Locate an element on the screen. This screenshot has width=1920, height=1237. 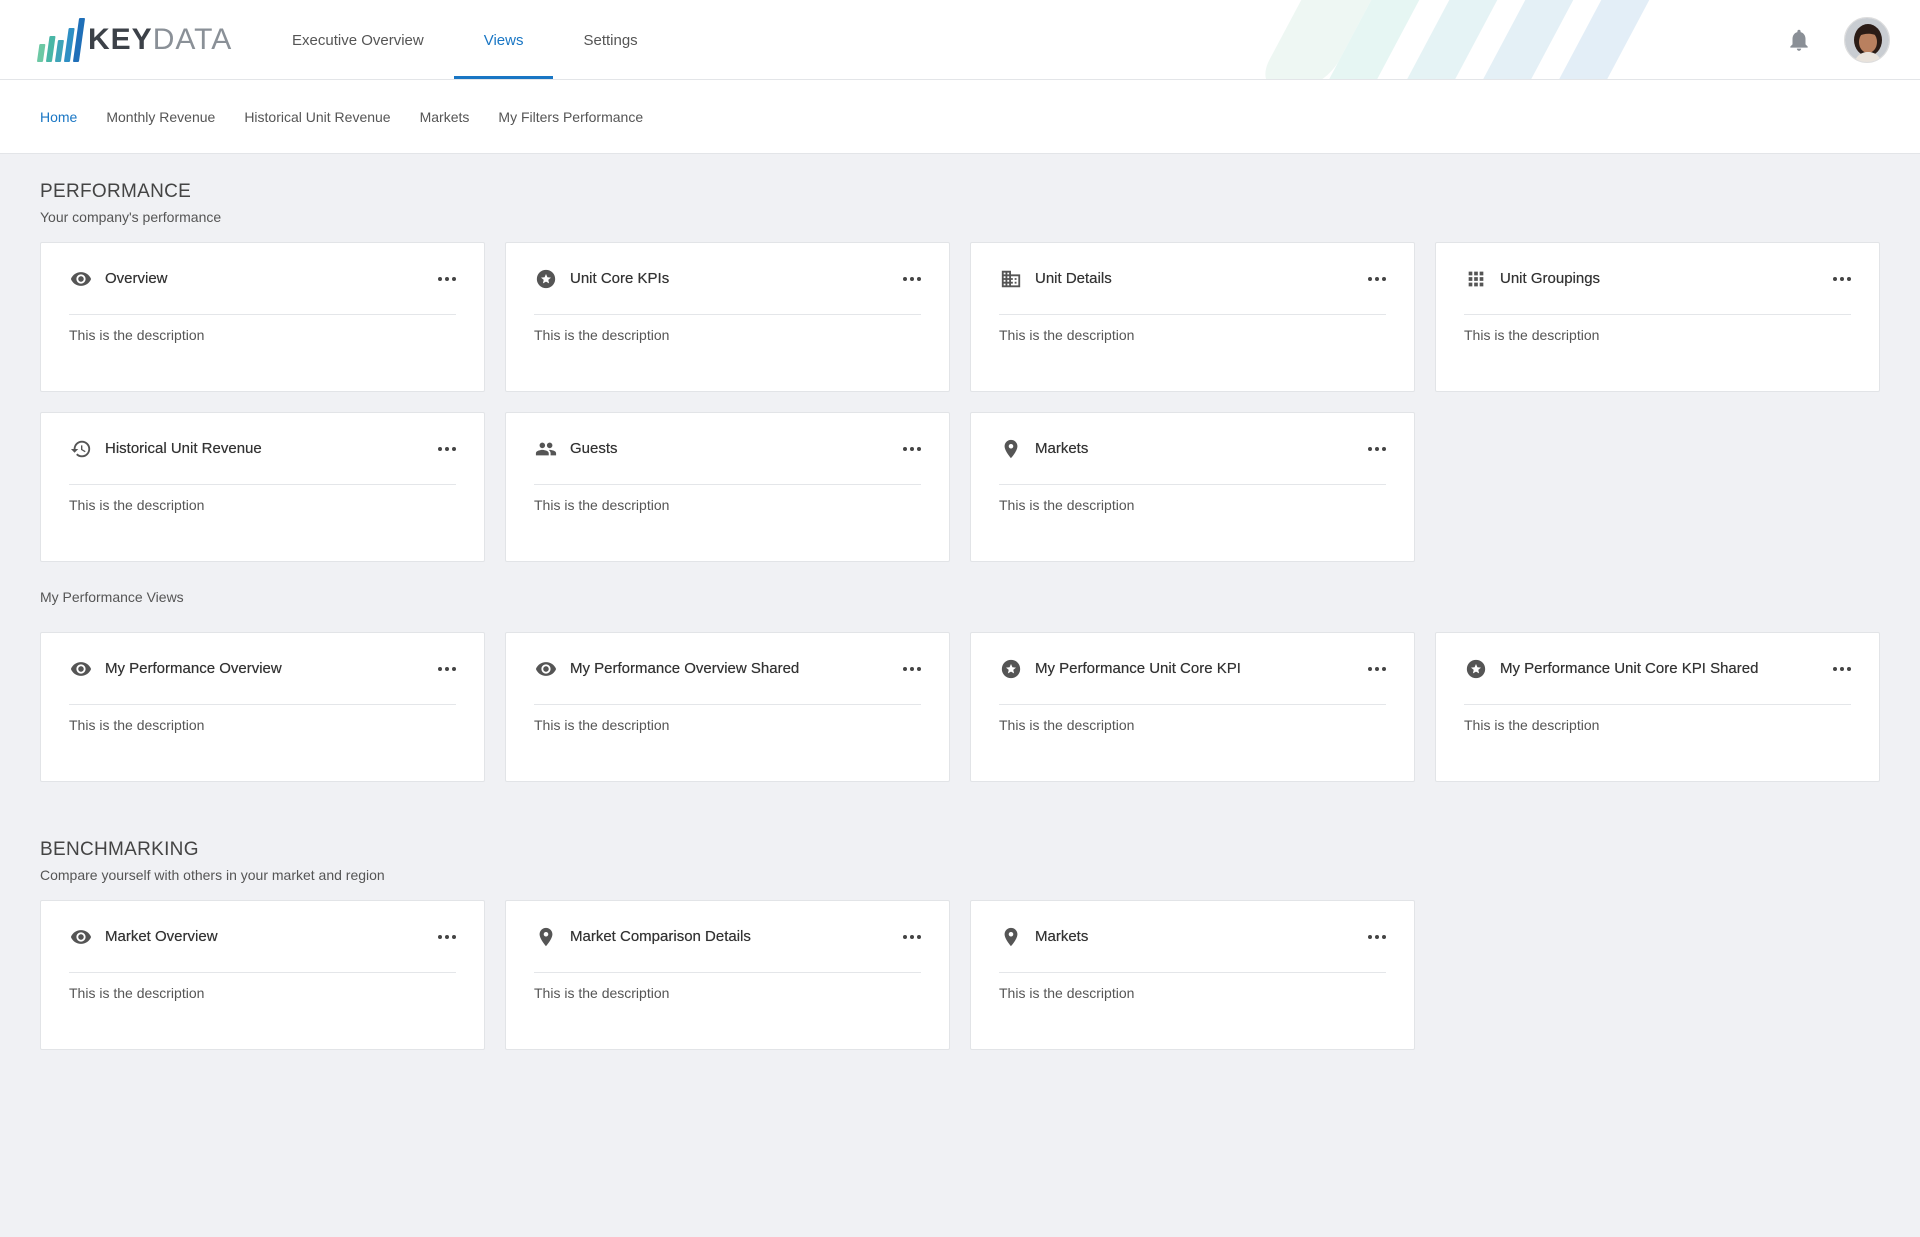
user-avatar is located at coordinates (1867, 40).